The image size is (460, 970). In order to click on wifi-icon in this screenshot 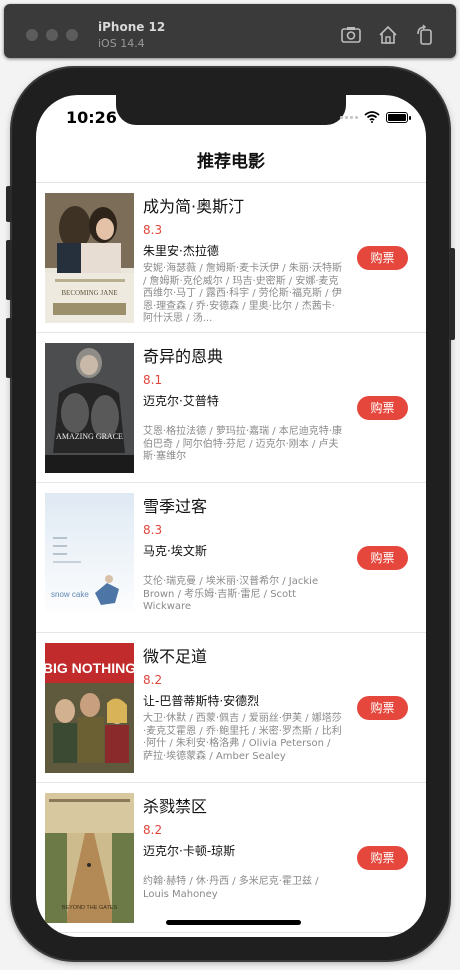, I will do `click(372, 117)`.